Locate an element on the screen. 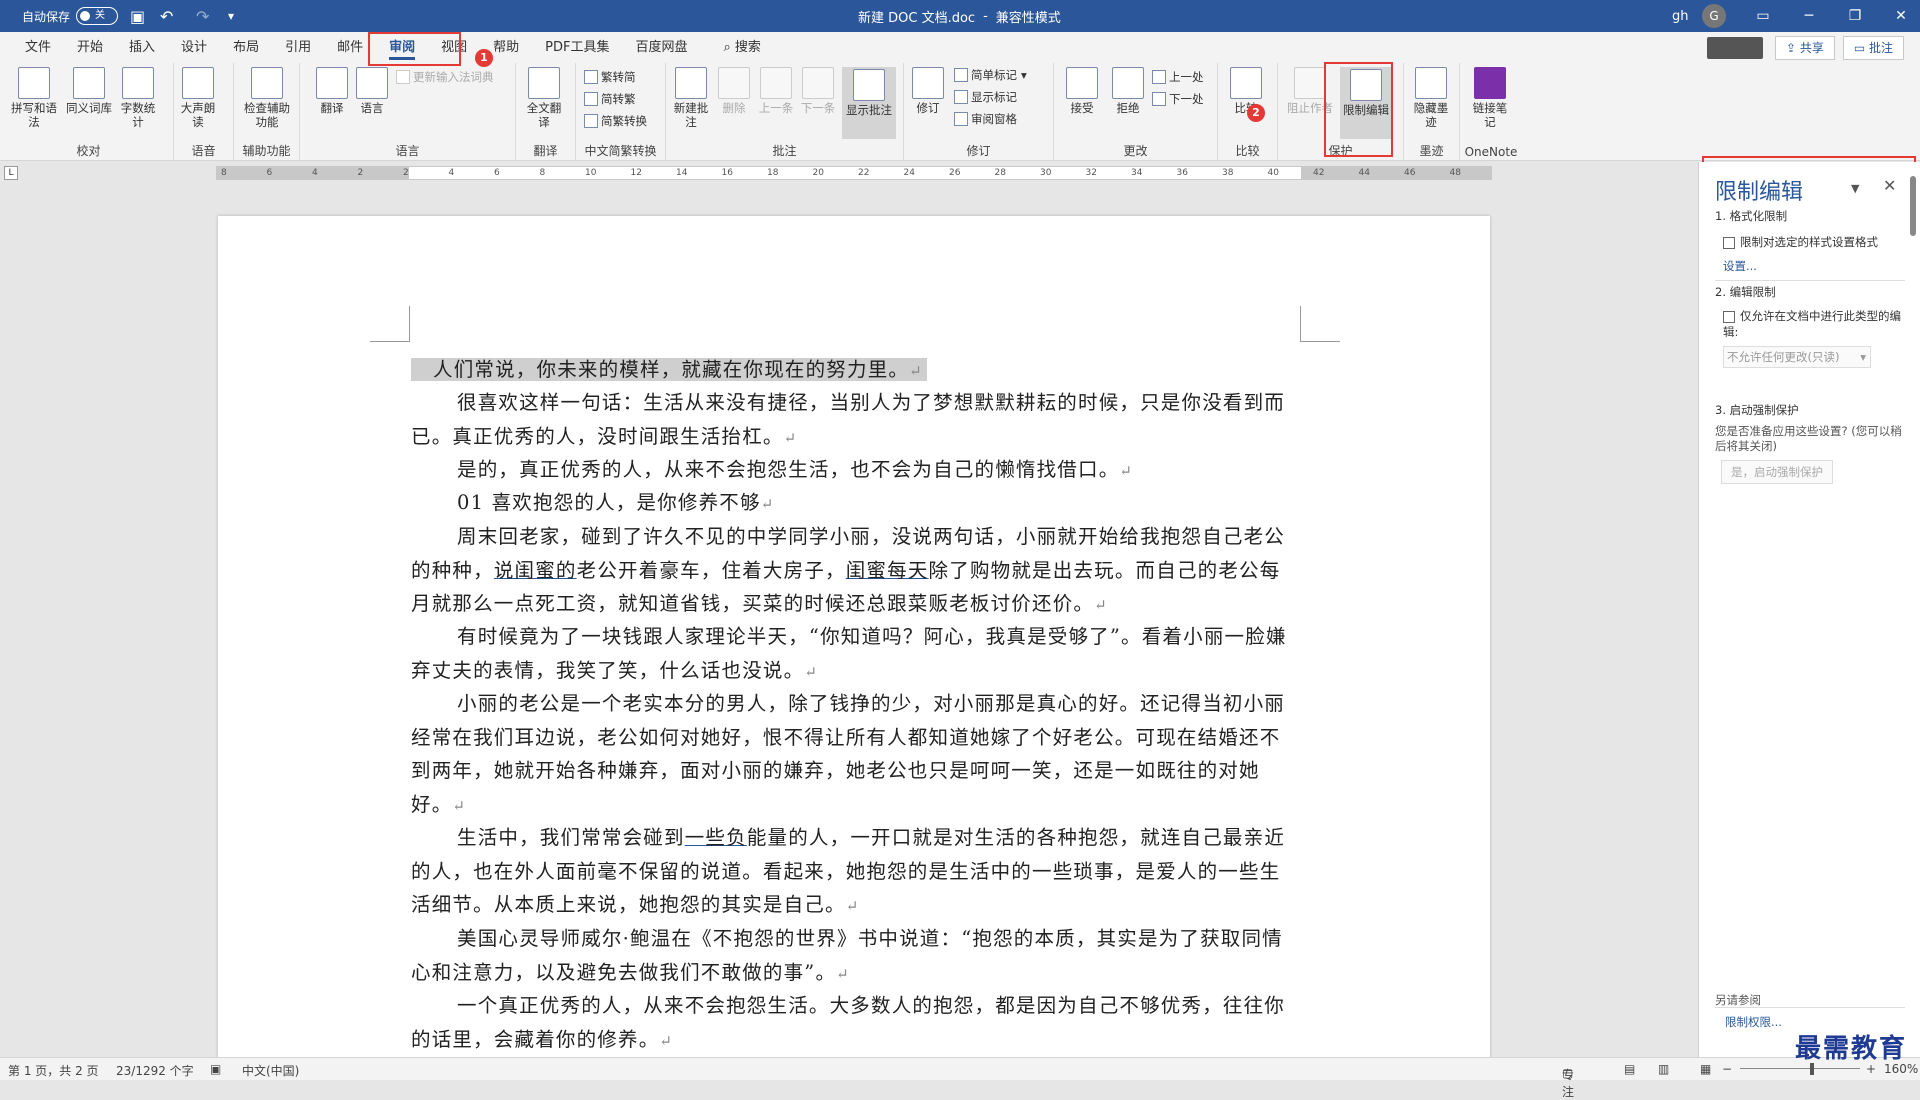  simple-markup-select: 简单标记 ▾ is located at coordinates (990, 75).